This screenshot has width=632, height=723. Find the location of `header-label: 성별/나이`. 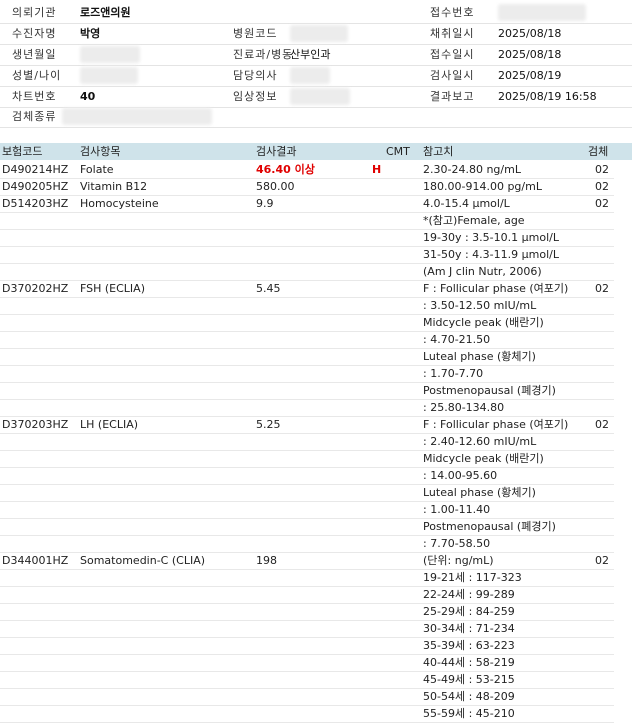

header-label: 성별/나이 is located at coordinates (37, 75).